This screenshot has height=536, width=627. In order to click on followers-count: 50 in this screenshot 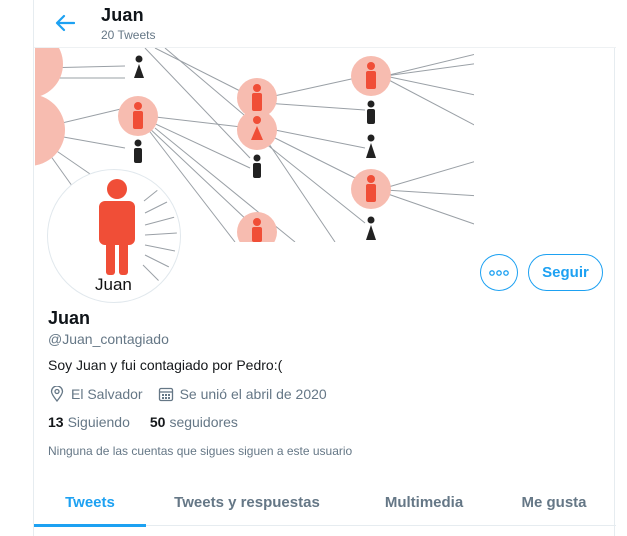, I will do `click(157, 422)`.